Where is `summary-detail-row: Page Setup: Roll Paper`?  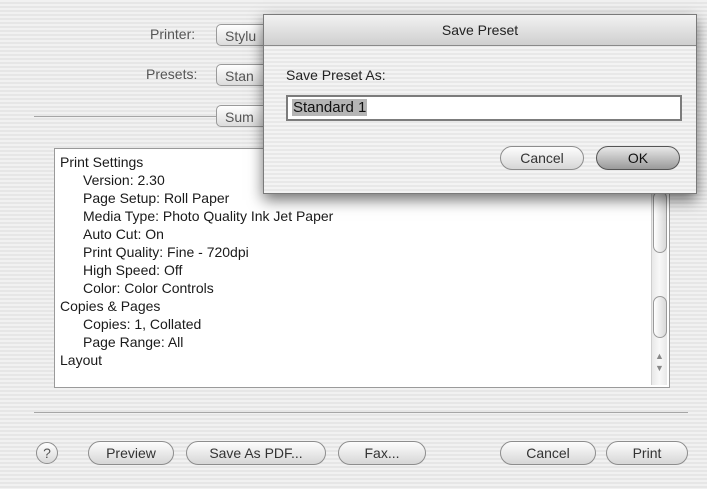 summary-detail-row: Page Setup: Roll Paper is located at coordinates (156, 198).